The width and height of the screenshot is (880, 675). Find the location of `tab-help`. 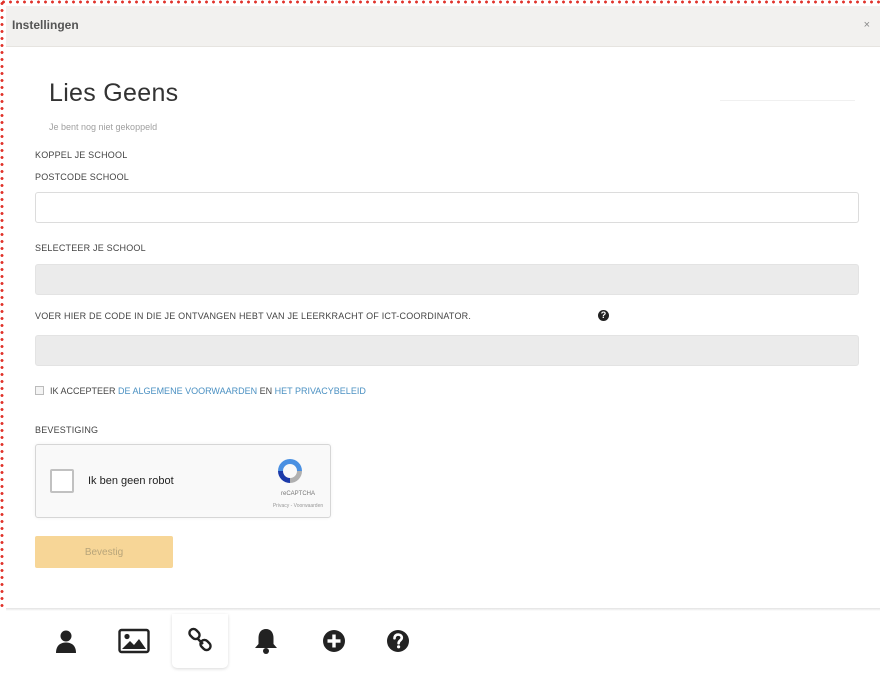

tab-help is located at coordinates (398, 641).